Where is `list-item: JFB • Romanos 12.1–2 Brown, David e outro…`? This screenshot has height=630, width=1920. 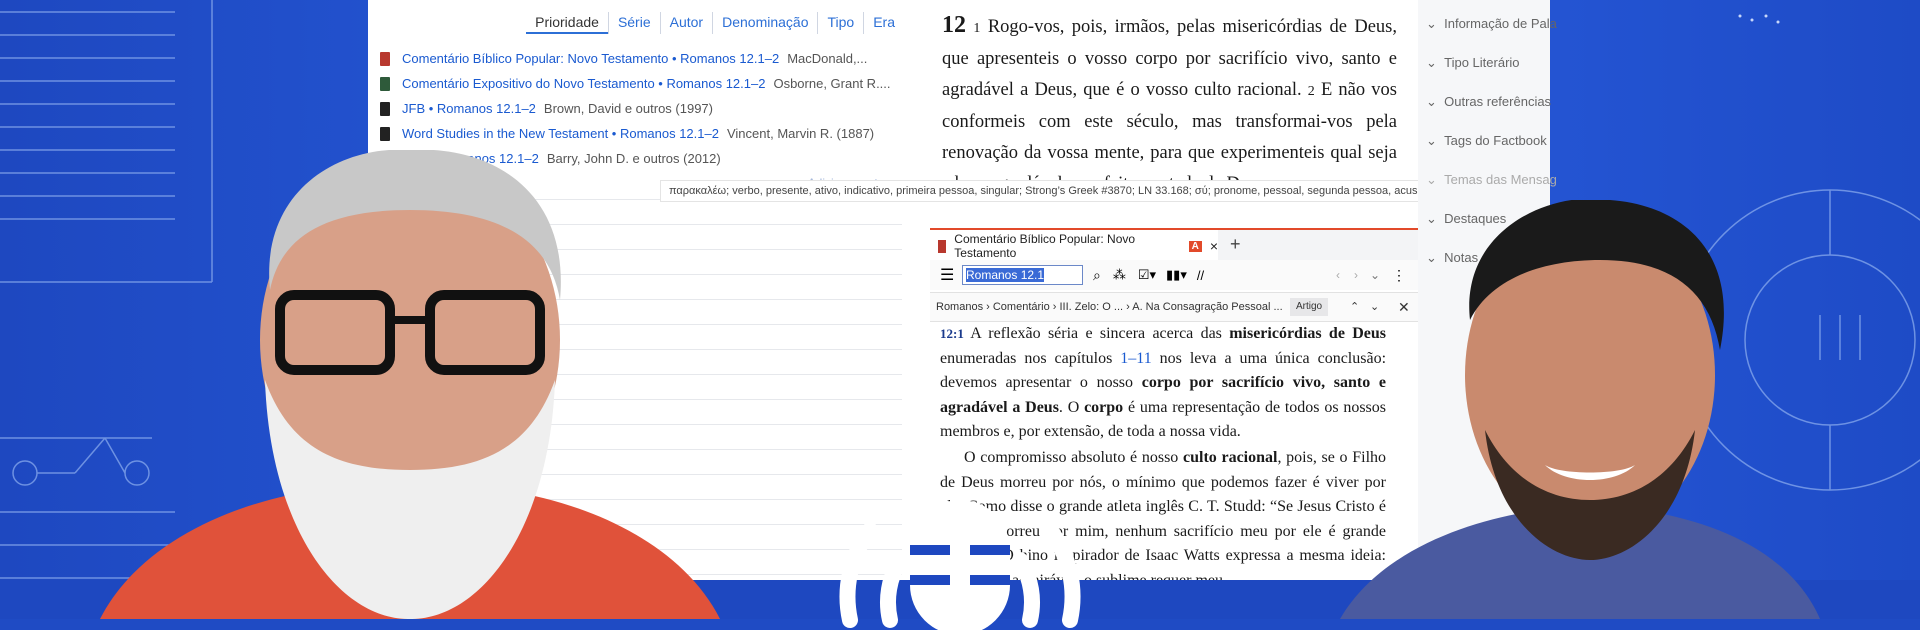
list-item: JFB • Romanos 12.1–2 Brown, David e outro… is located at coordinates (640, 108).